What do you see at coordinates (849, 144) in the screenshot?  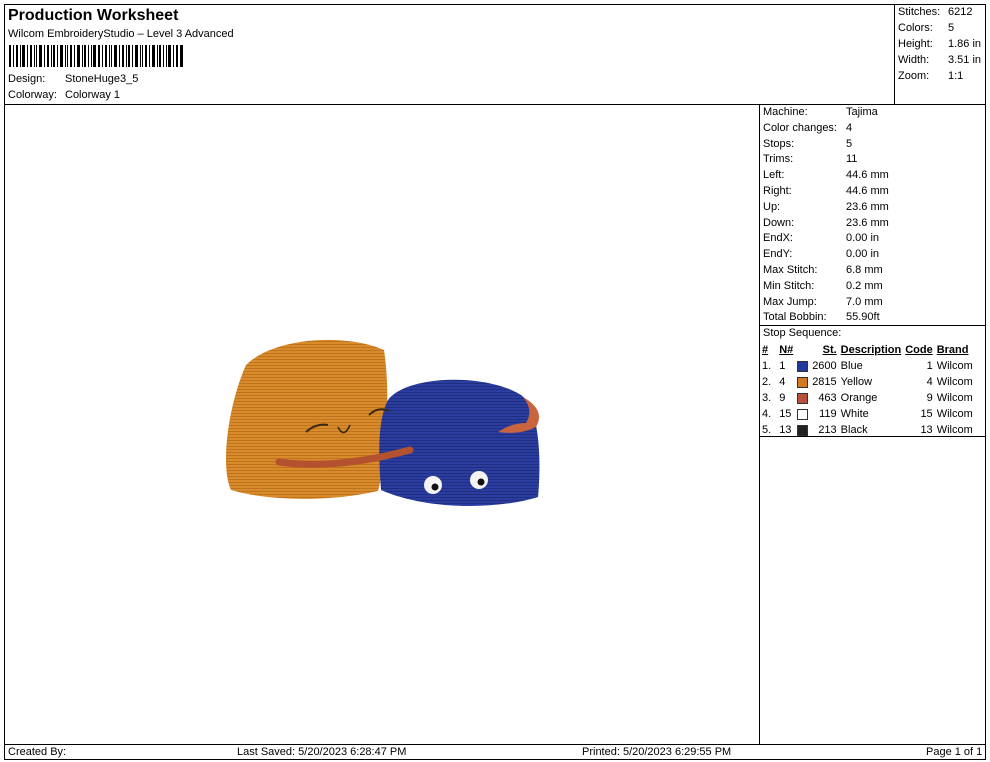 I see `stops-value: 5` at bounding box center [849, 144].